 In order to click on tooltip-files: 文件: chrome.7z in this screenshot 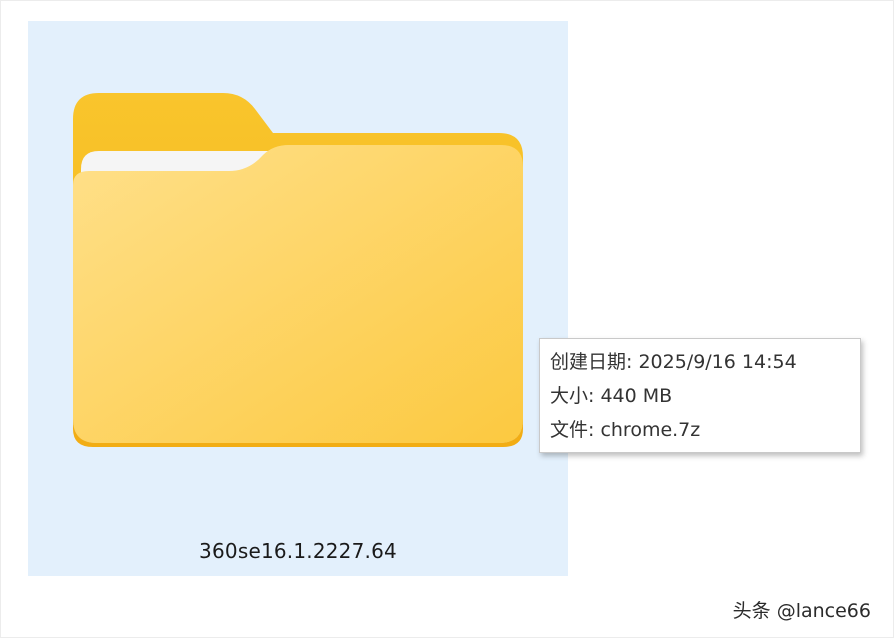, I will do `click(625, 430)`.